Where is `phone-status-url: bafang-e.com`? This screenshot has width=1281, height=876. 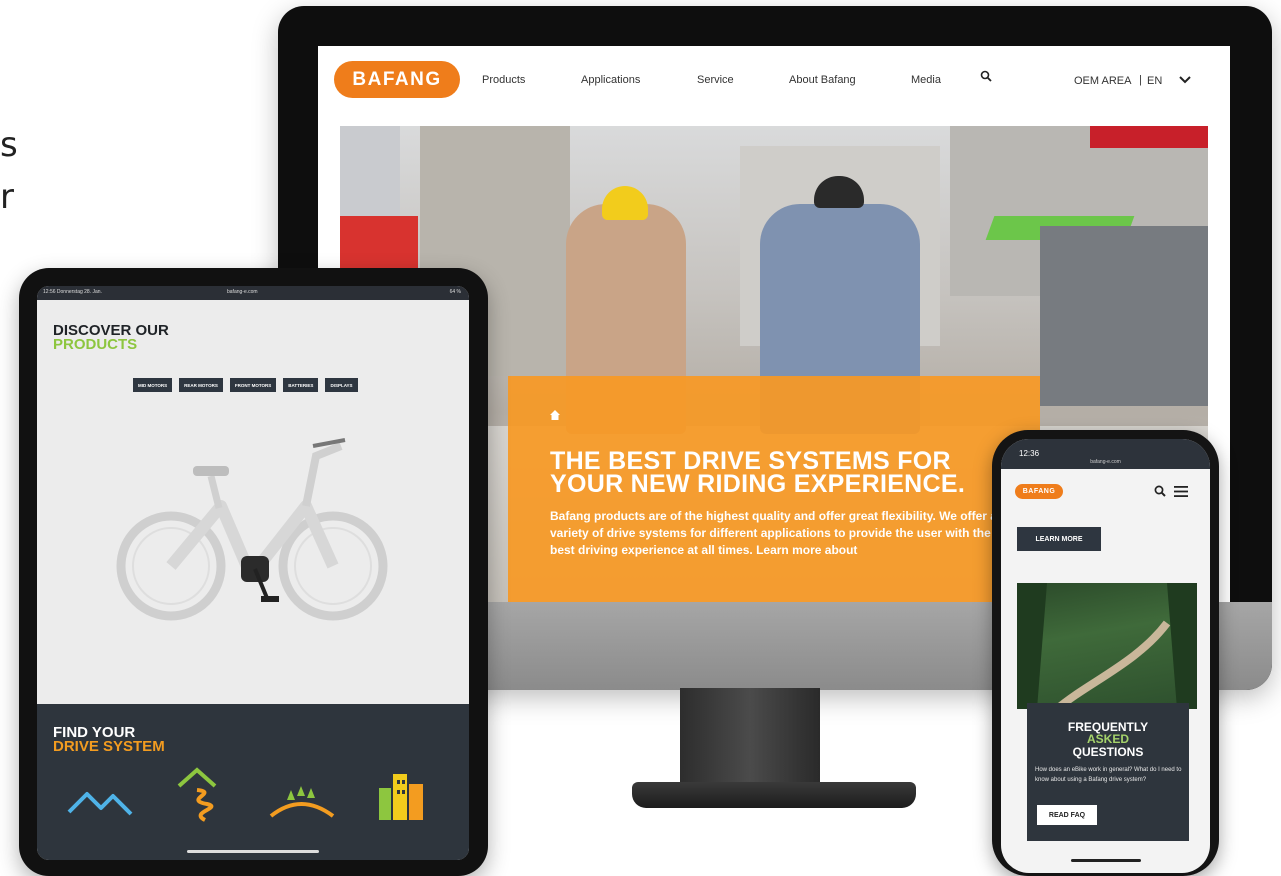 phone-status-url: bafang-e.com is located at coordinates (1105, 462).